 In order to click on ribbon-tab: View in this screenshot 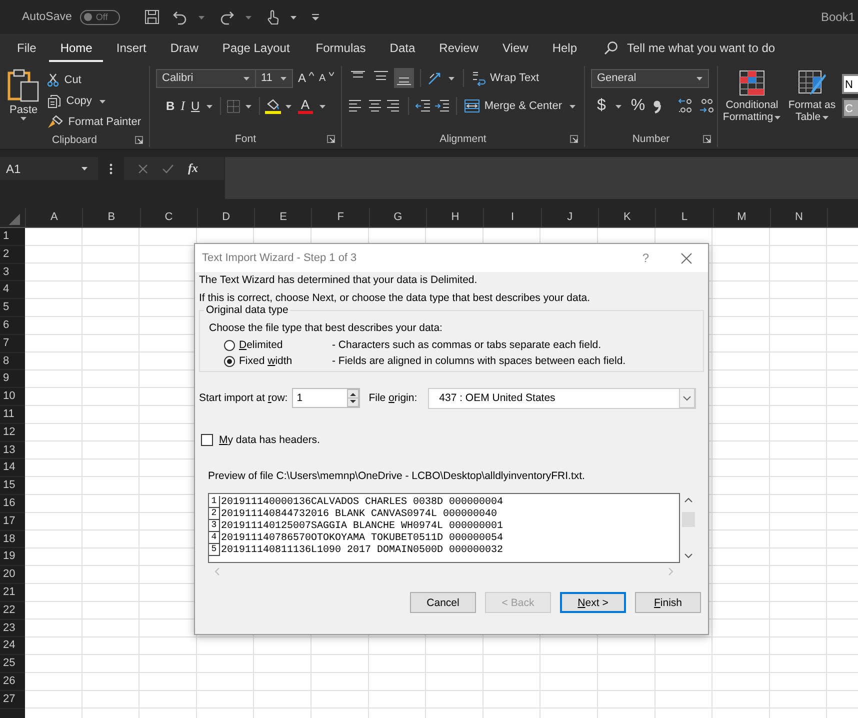, I will do `click(516, 48)`.